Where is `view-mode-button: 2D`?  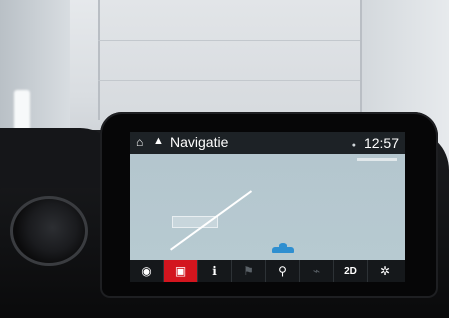 view-mode-button: 2D is located at coordinates (351, 271).